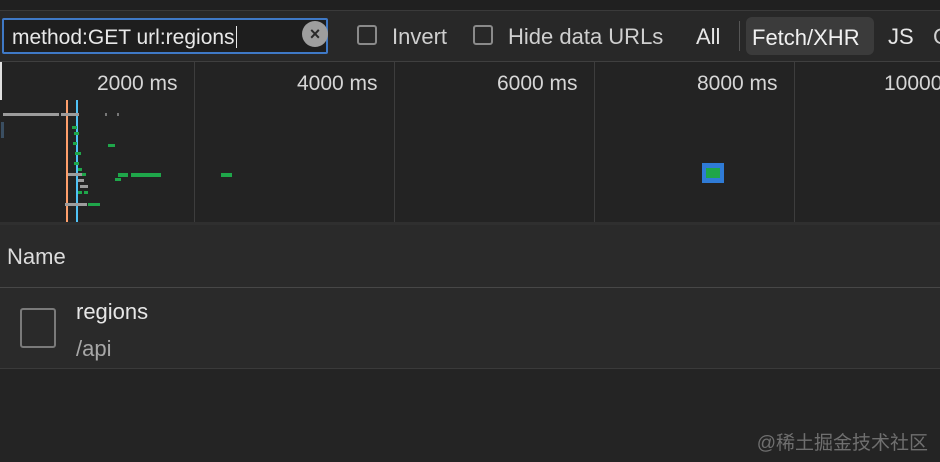 The width and height of the screenshot is (940, 462). I want to click on filter-input: method:GET url:regions, so click(165, 36).